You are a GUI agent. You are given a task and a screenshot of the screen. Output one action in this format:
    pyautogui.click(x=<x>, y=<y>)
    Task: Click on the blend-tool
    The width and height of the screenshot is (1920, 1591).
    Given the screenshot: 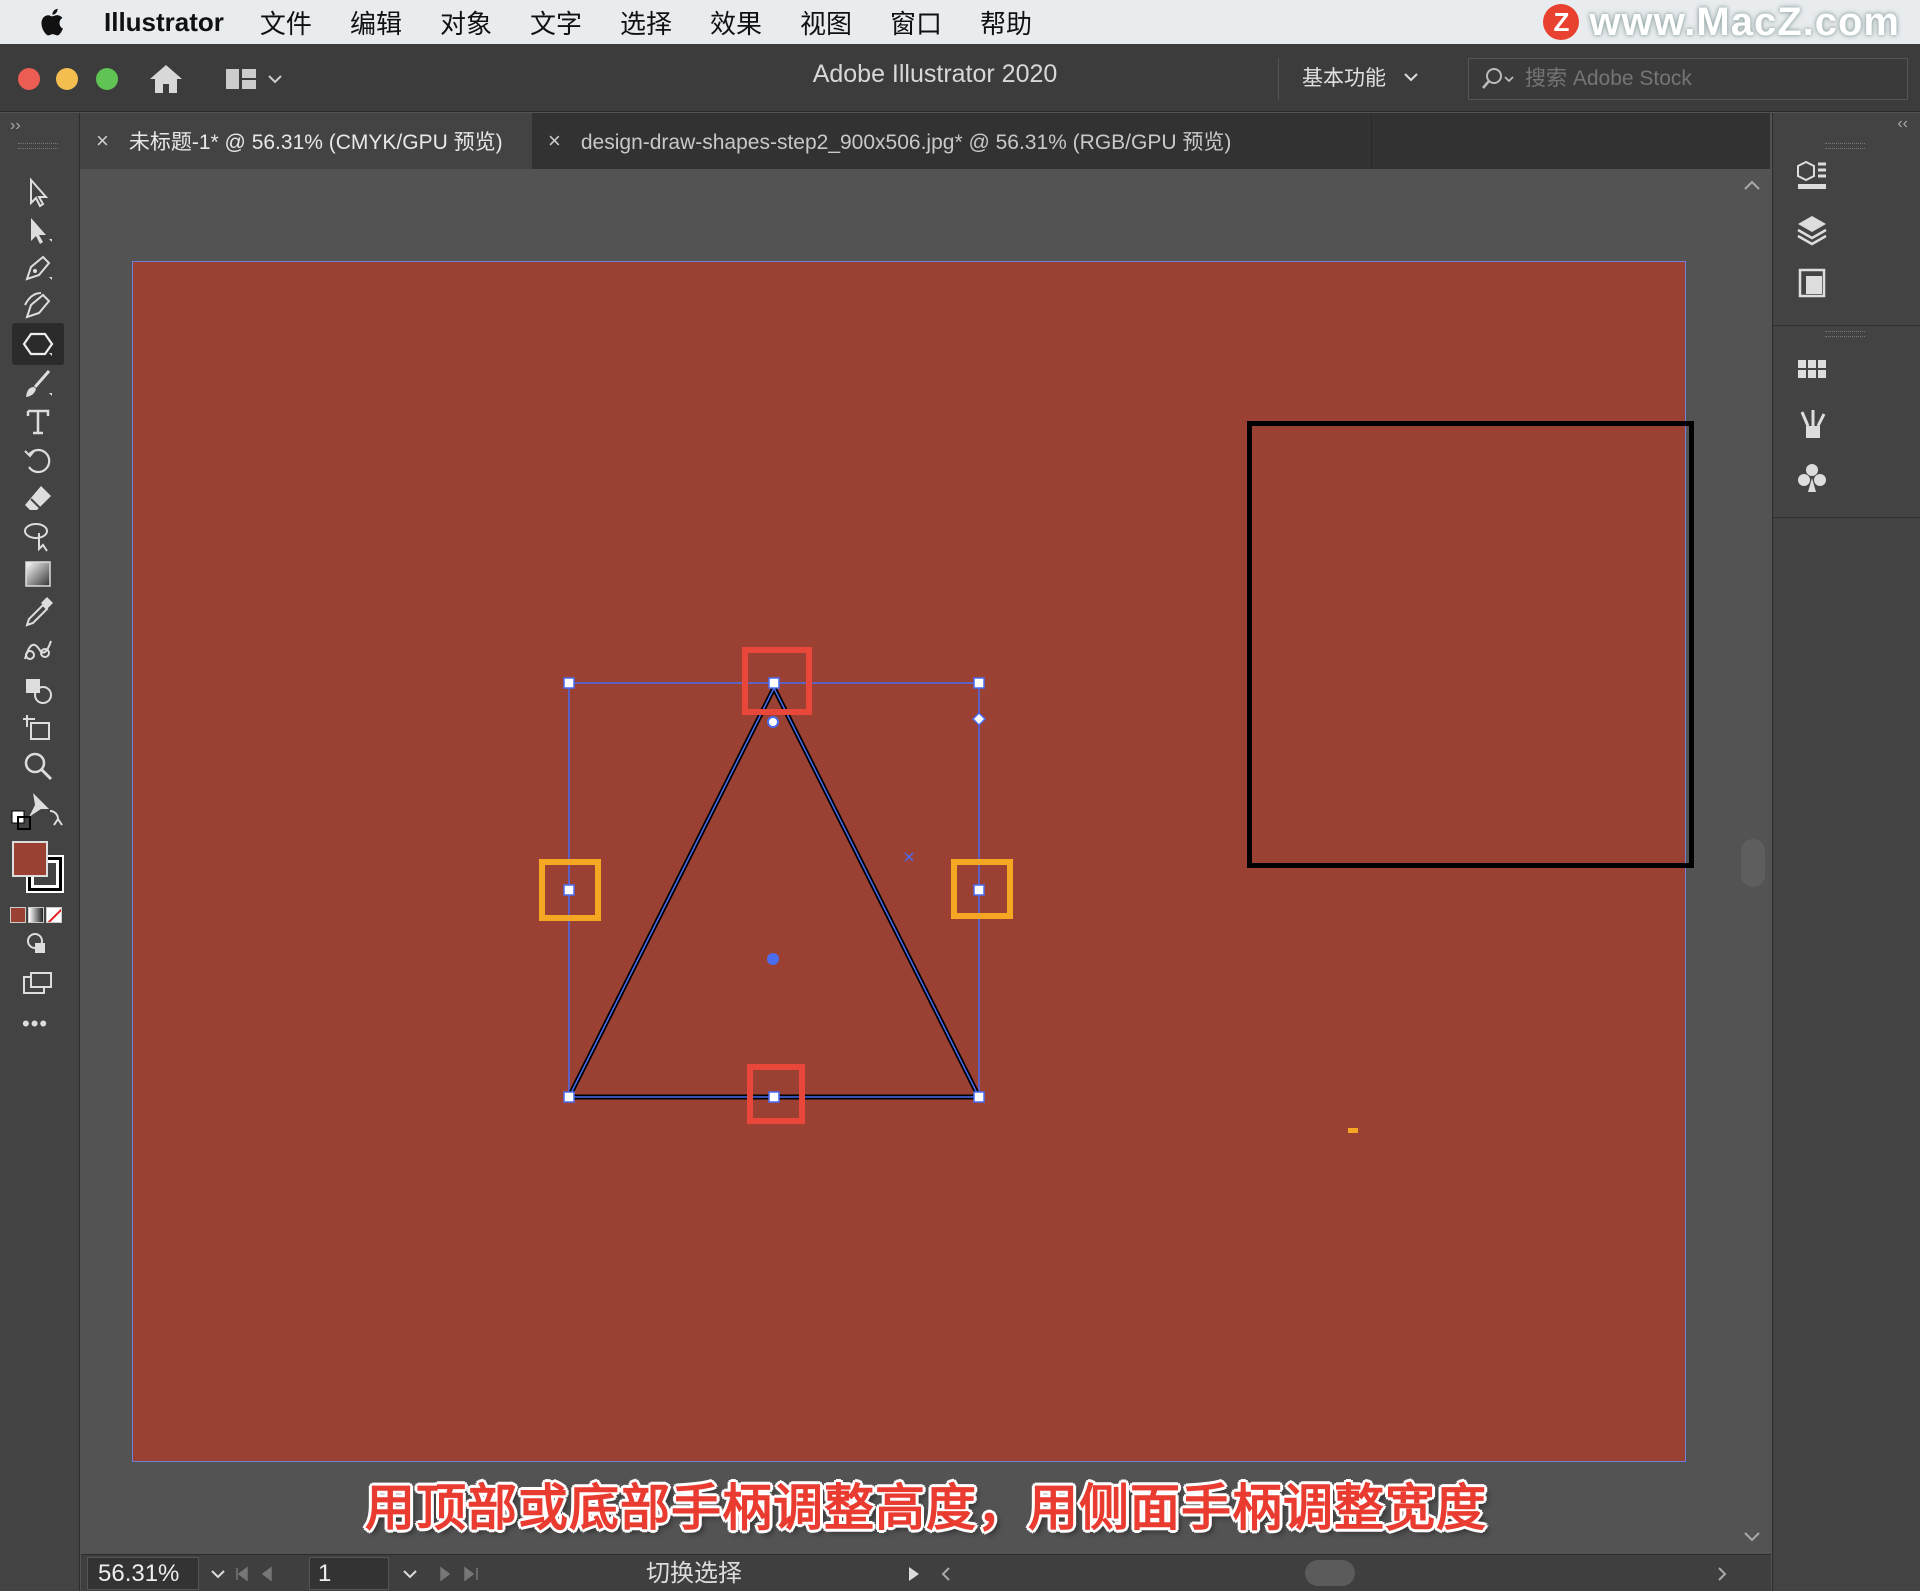 What is the action you would take?
    pyautogui.click(x=38, y=650)
    